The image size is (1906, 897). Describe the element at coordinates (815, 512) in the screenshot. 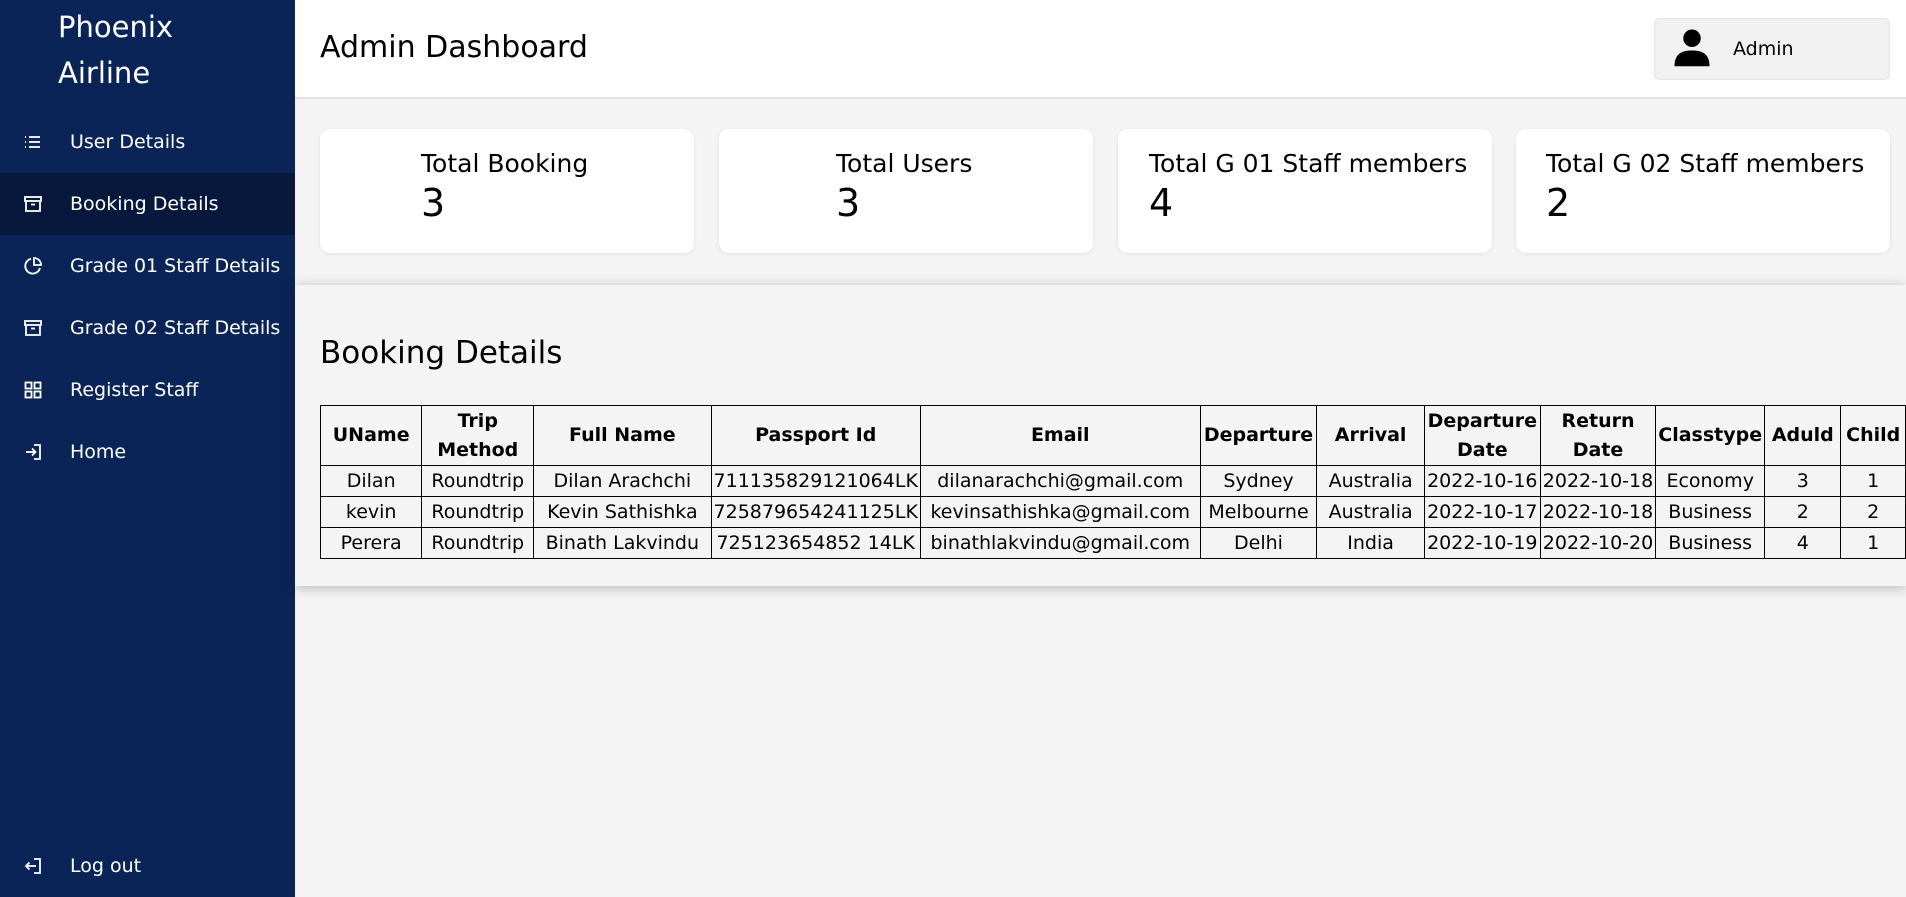

I see `table-cell: 725879654241125LK` at that location.